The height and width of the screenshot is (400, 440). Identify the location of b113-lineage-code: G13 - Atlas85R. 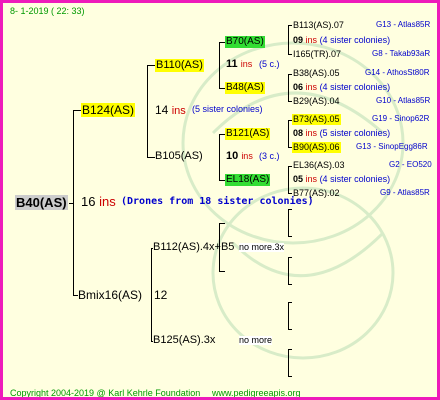
(403, 24).